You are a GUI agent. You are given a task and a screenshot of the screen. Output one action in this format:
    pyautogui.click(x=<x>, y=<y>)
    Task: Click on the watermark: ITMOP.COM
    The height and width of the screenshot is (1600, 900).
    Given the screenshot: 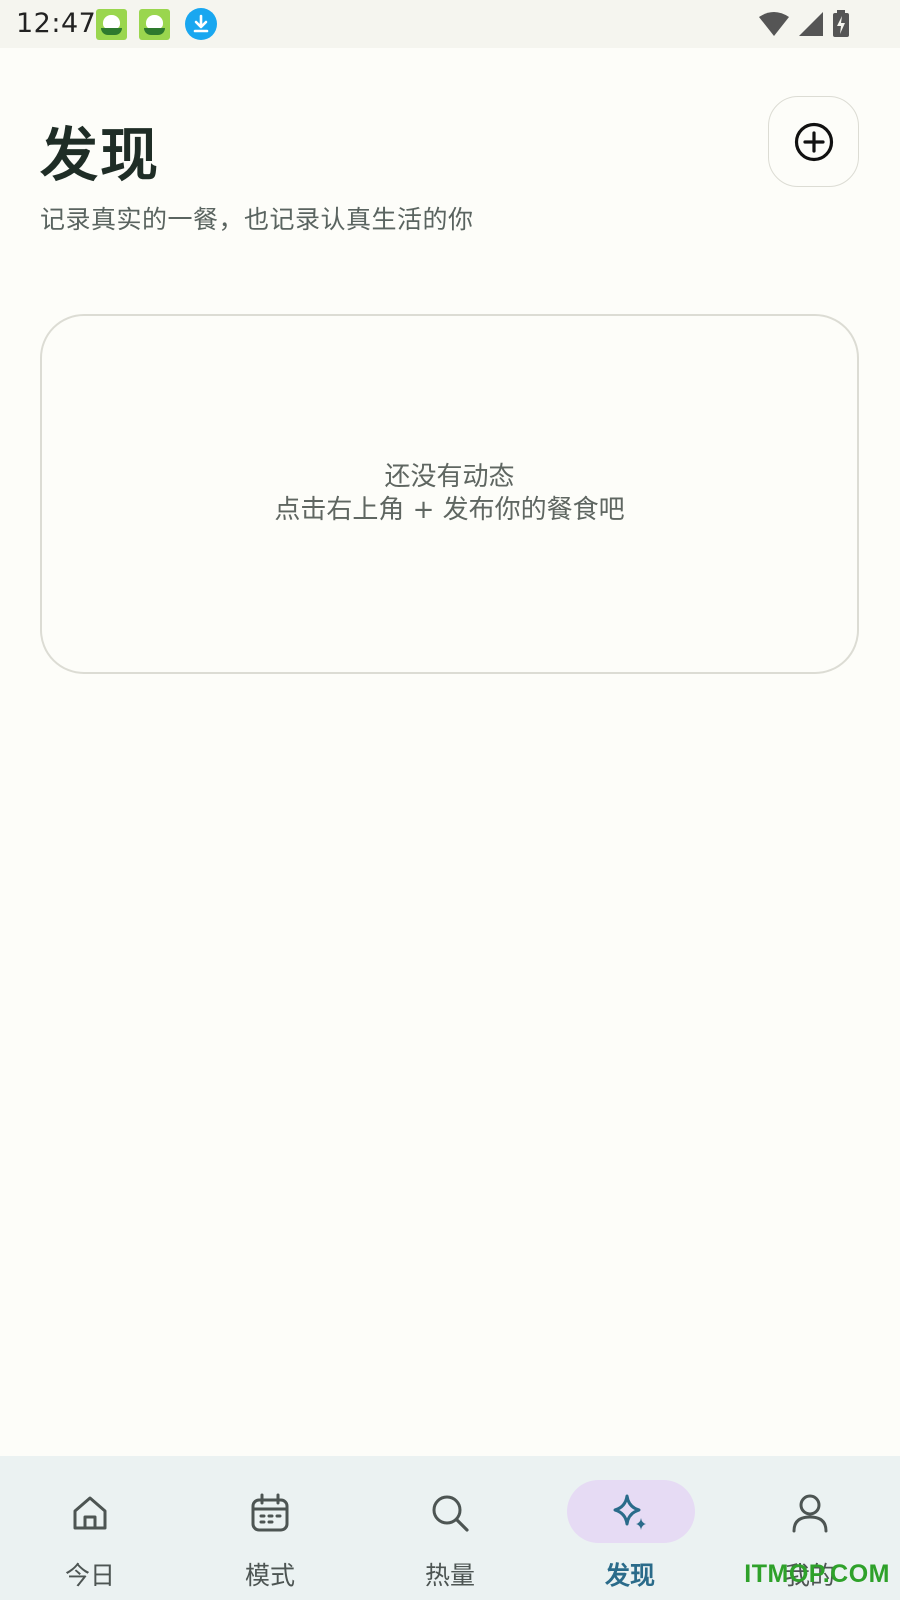 What is the action you would take?
    pyautogui.click(x=817, y=1574)
    